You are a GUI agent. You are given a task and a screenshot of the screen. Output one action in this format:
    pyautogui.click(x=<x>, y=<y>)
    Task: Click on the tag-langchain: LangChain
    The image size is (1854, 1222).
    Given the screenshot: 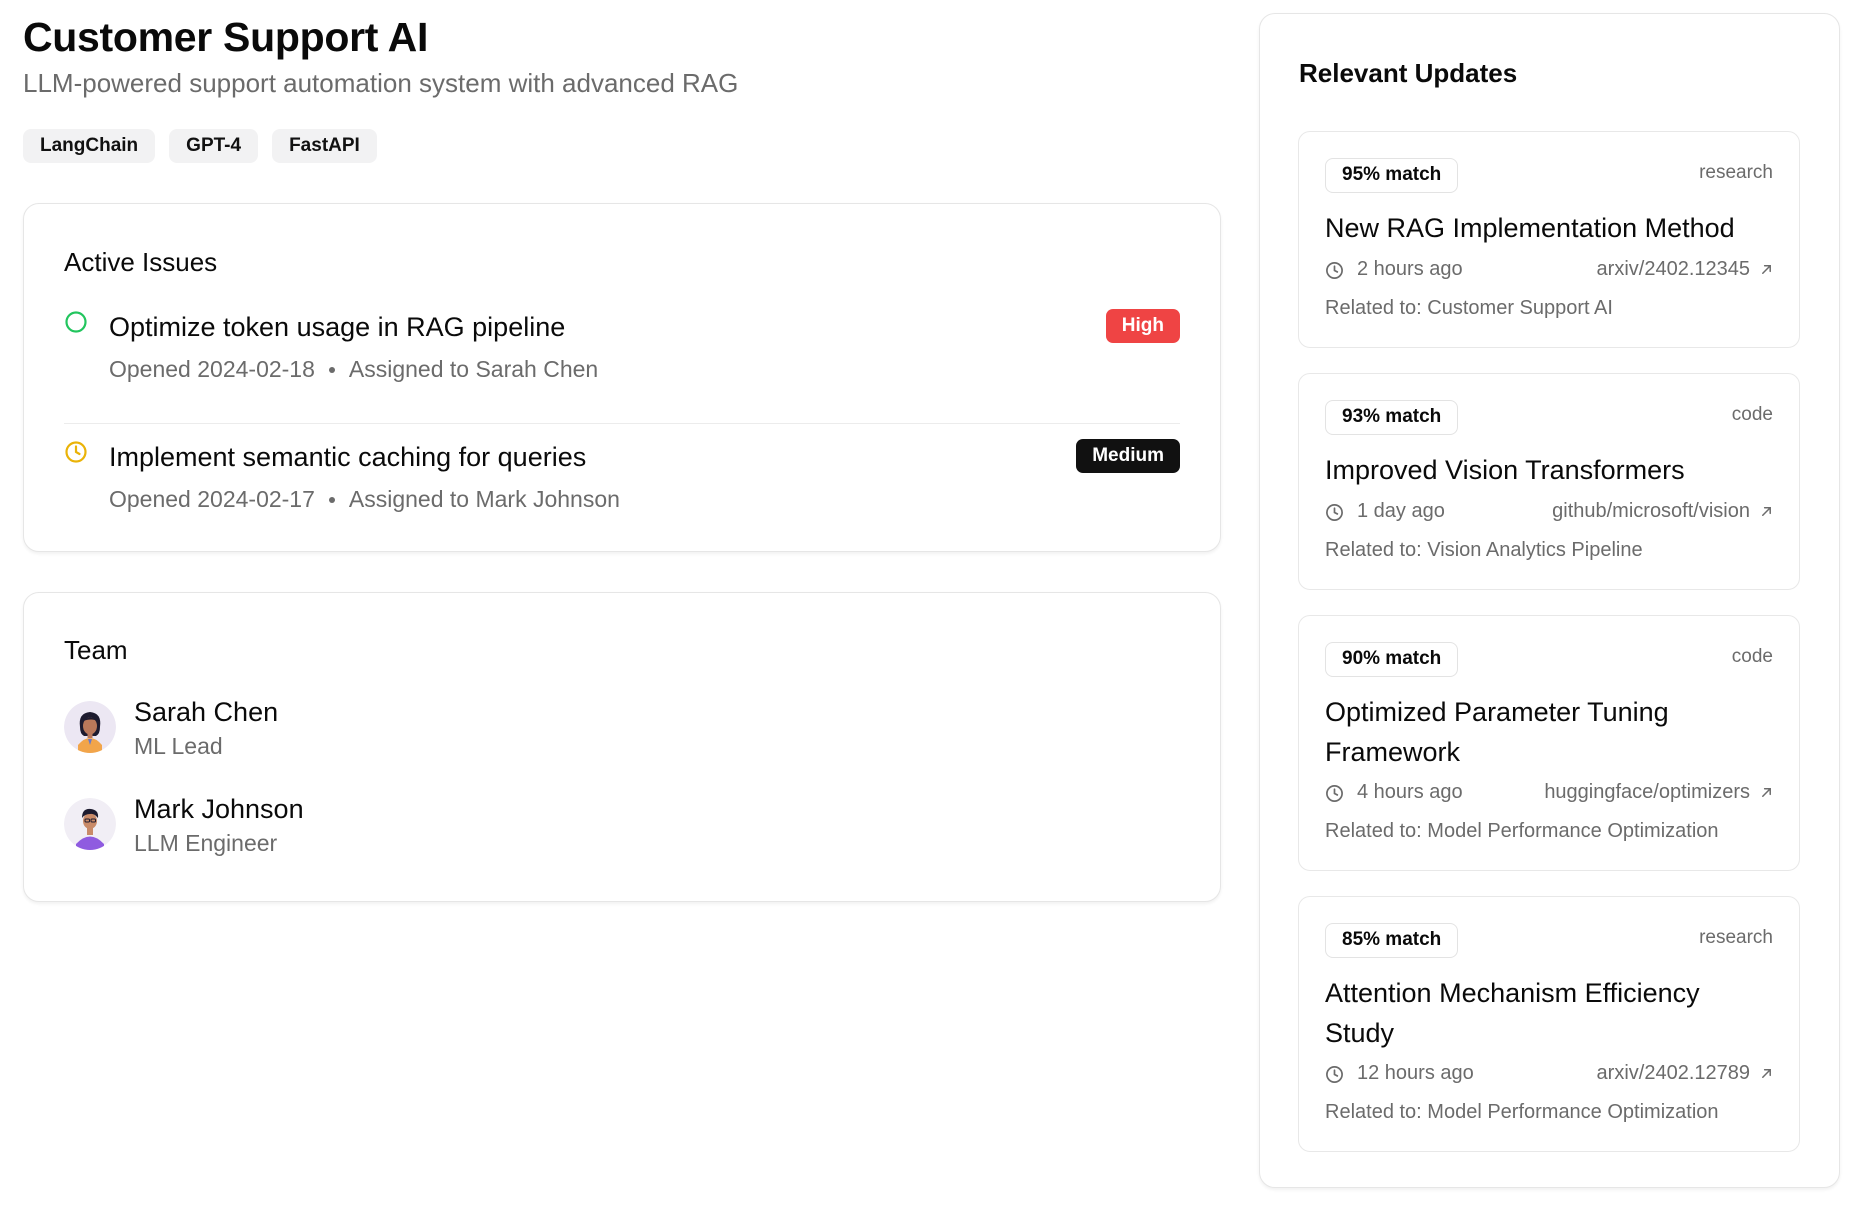 What is the action you would take?
    pyautogui.click(x=89, y=146)
    